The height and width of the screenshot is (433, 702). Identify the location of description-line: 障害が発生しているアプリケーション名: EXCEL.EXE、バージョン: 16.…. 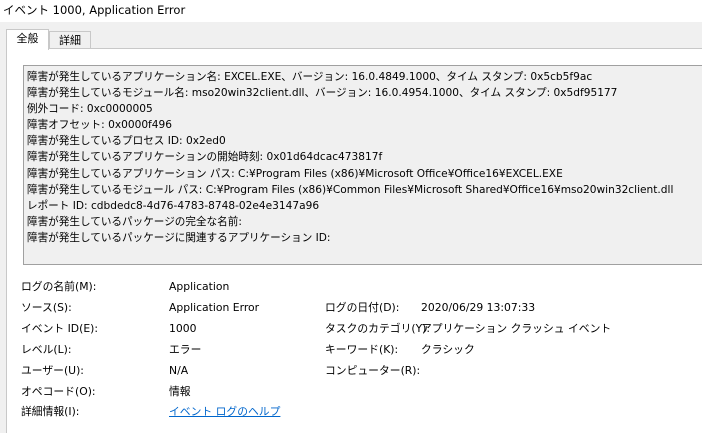
(310, 77).